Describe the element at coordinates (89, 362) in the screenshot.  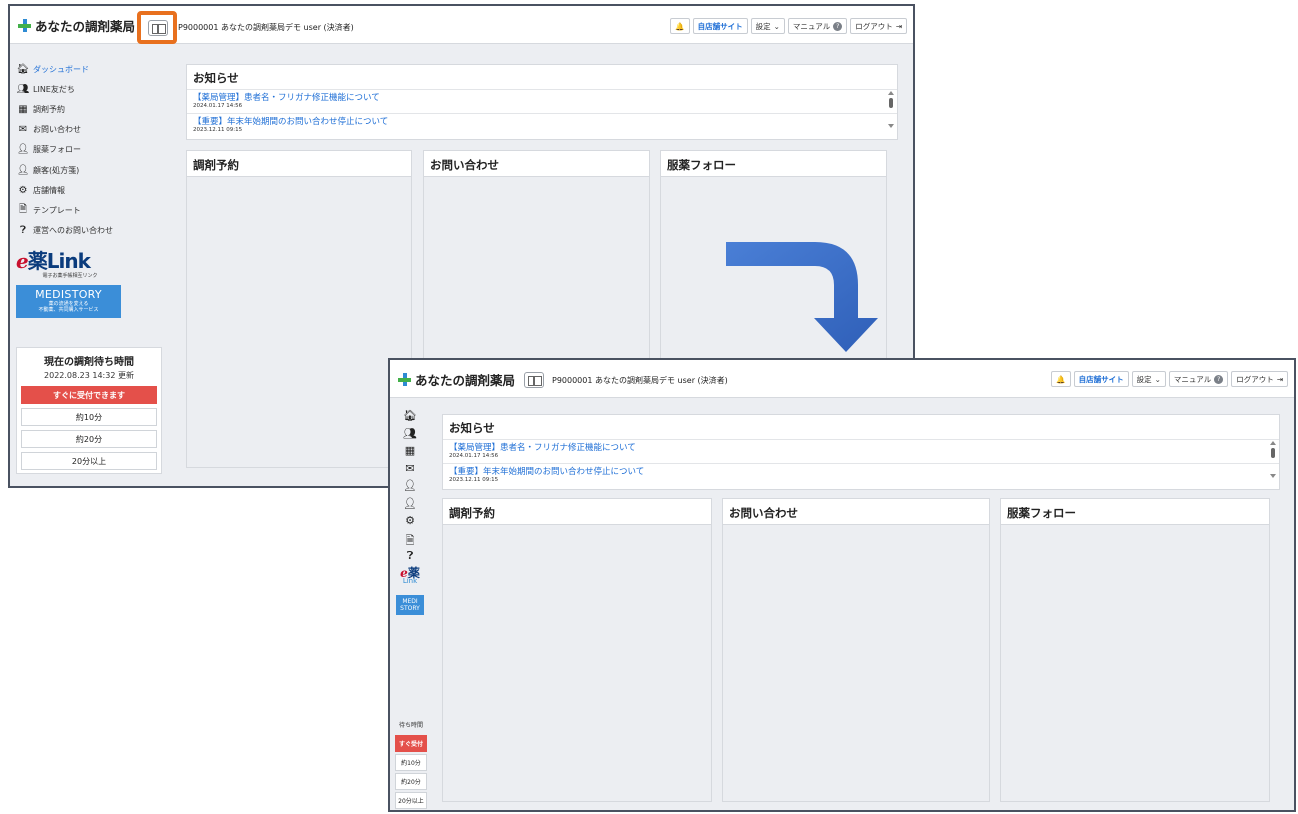
I see `wait-time-title: 現在の調剤待ち時間` at that location.